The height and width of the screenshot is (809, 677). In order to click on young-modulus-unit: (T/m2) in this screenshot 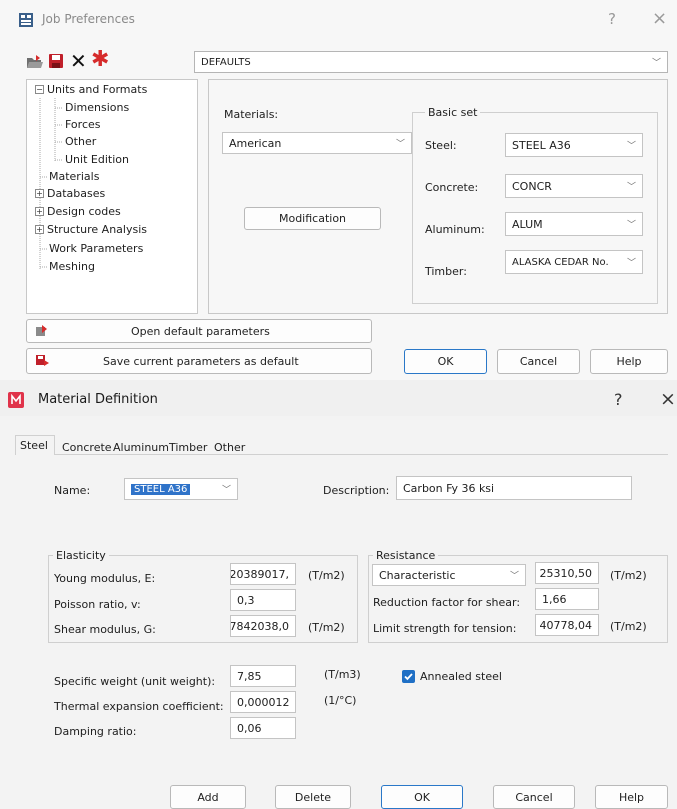, I will do `click(326, 575)`.